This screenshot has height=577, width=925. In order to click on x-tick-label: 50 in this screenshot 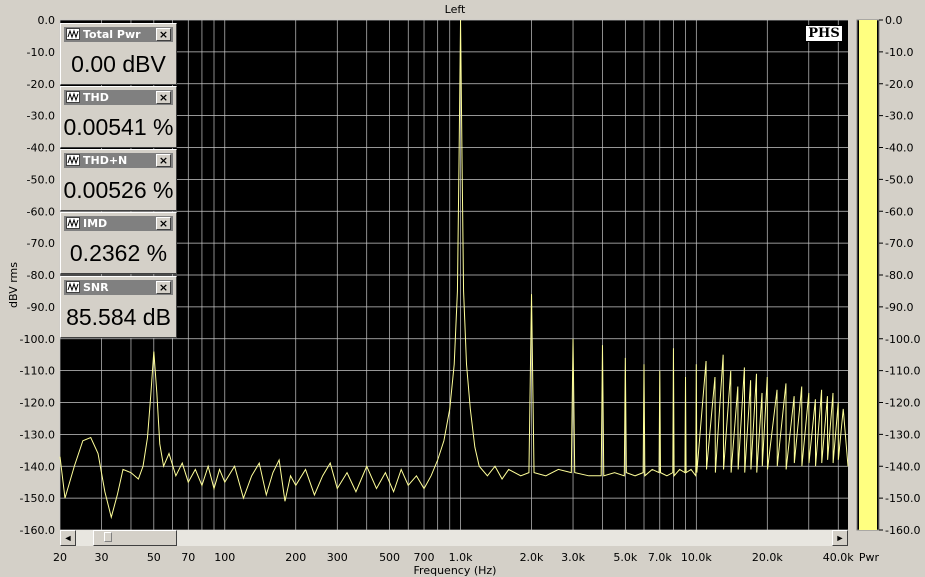, I will do `click(154, 557)`.